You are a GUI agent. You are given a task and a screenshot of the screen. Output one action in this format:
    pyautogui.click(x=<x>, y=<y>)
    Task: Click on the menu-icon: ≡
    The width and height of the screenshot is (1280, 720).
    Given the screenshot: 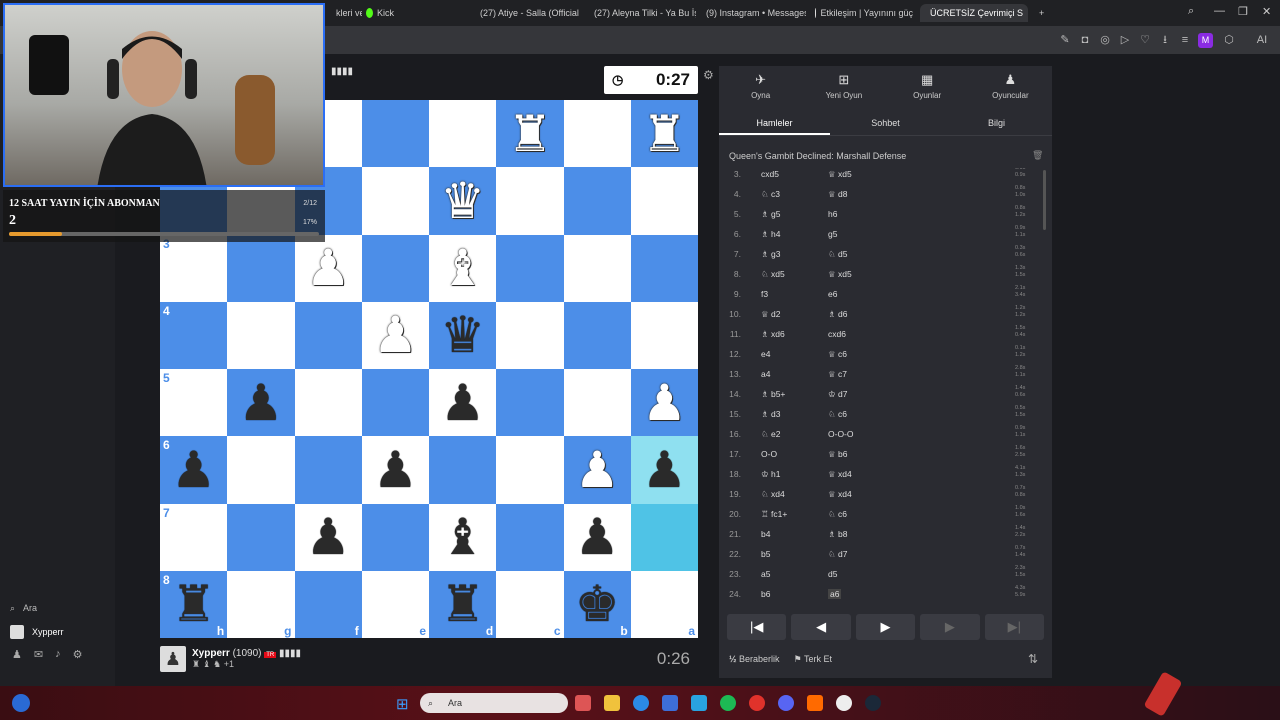 What is the action you would take?
    pyautogui.click(x=1185, y=40)
    